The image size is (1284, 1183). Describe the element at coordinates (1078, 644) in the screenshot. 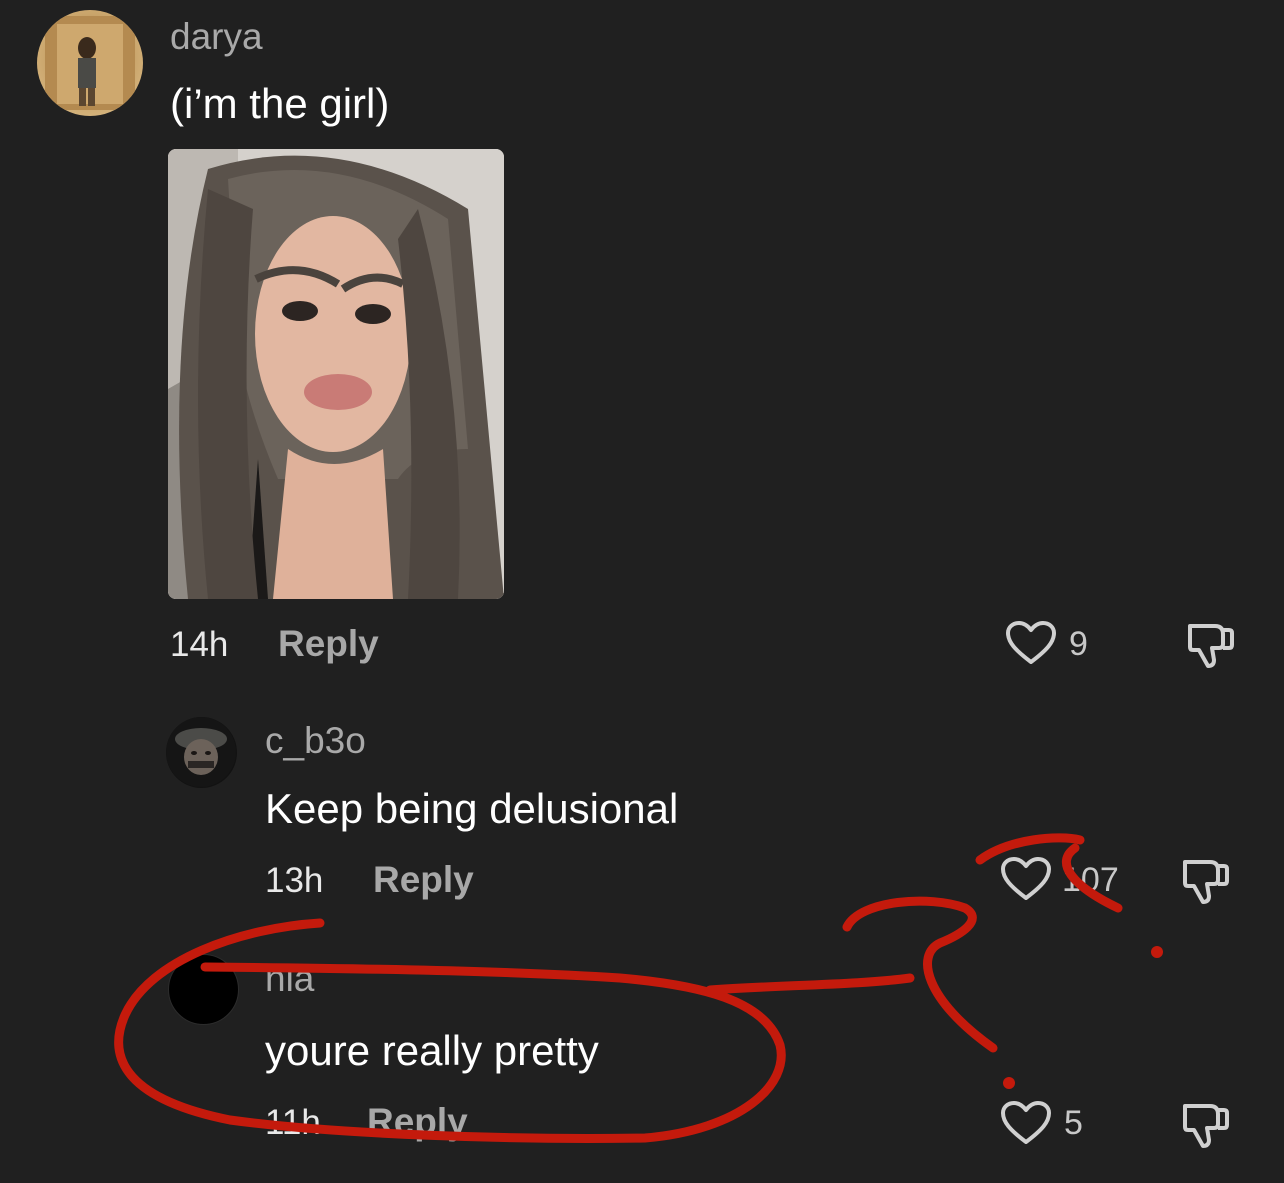

I see `like-count: 9` at that location.